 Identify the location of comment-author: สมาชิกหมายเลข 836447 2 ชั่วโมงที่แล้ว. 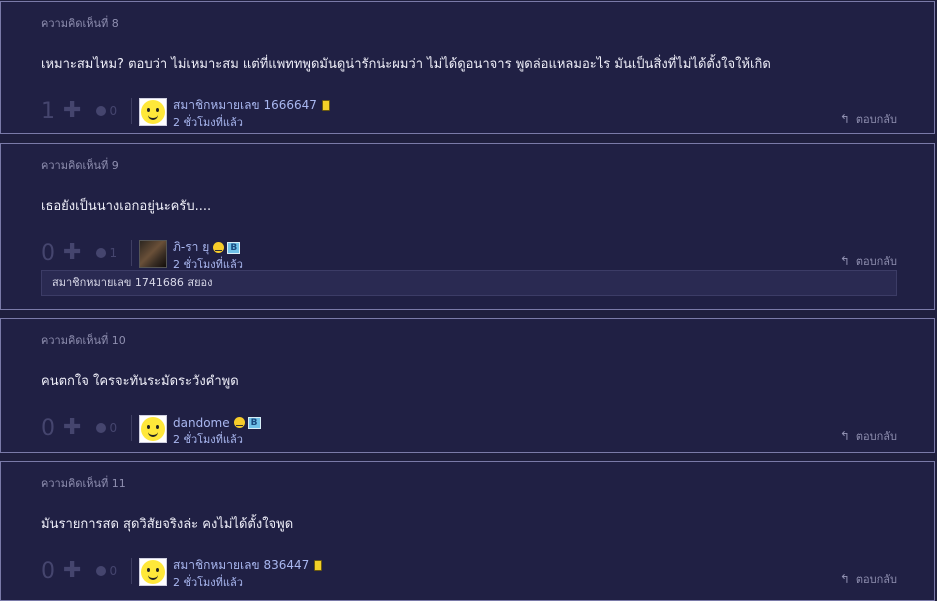
(231, 574).